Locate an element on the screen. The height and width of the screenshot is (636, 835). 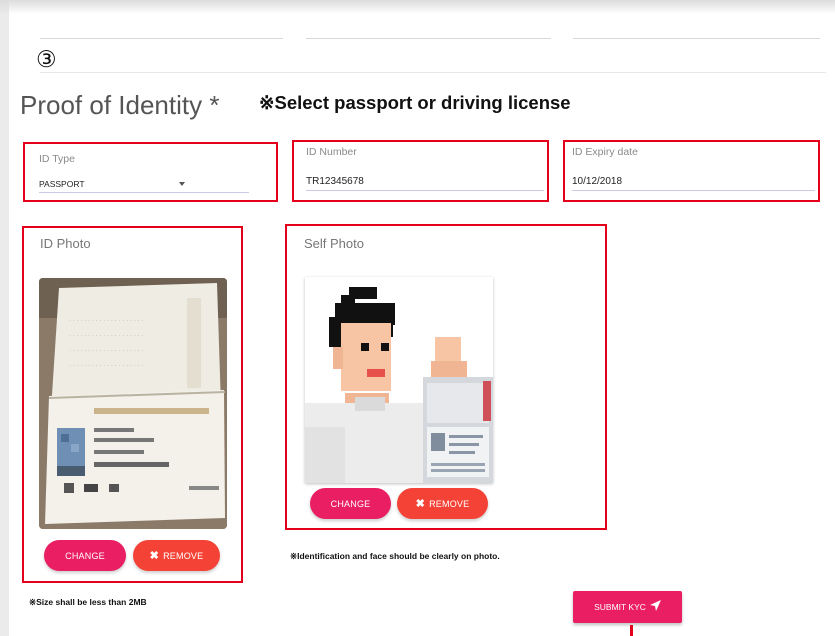
id-photo-change-label: CHANGE is located at coordinates (85, 555).